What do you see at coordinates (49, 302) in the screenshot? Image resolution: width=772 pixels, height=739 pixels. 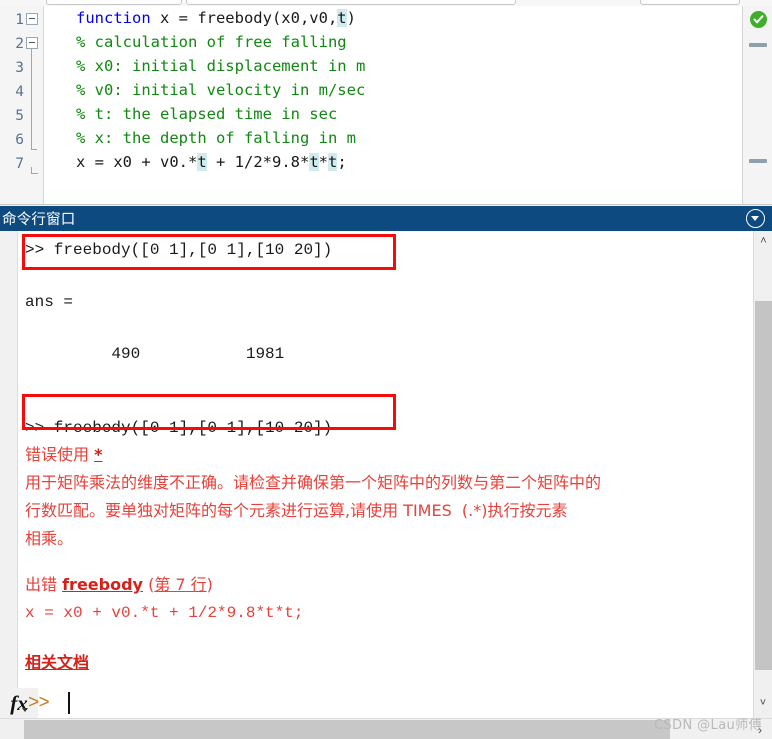 I see `ans-label: ans =` at bounding box center [49, 302].